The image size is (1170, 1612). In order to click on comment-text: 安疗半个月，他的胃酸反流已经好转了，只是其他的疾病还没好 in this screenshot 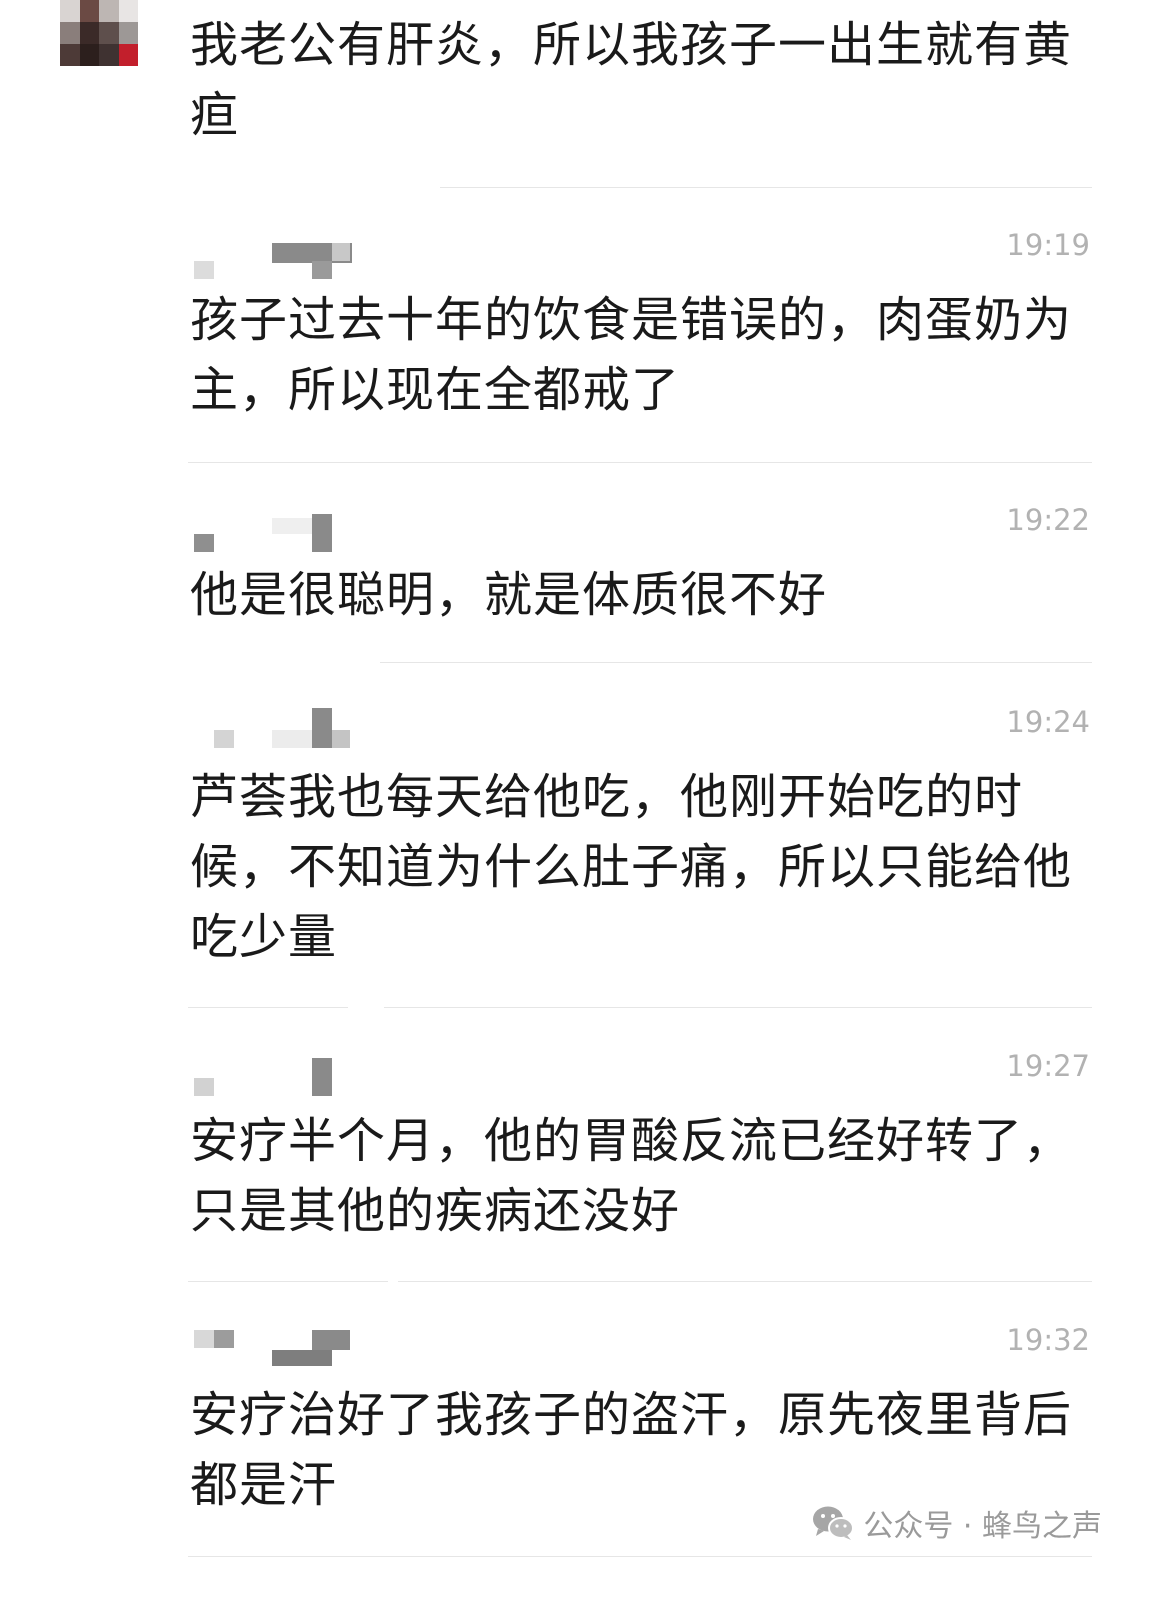, I will do `click(631, 1176)`.